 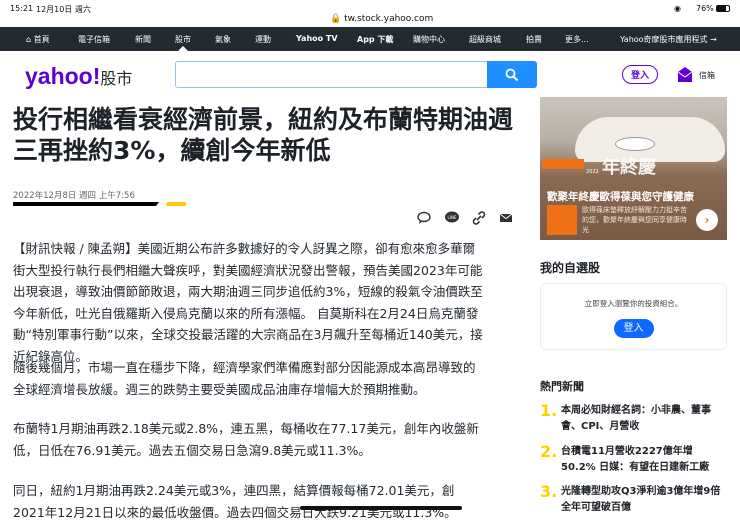 What do you see at coordinates (183, 39) in the screenshot?
I see `nav-stock: 股市` at bounding box center [183, 39].